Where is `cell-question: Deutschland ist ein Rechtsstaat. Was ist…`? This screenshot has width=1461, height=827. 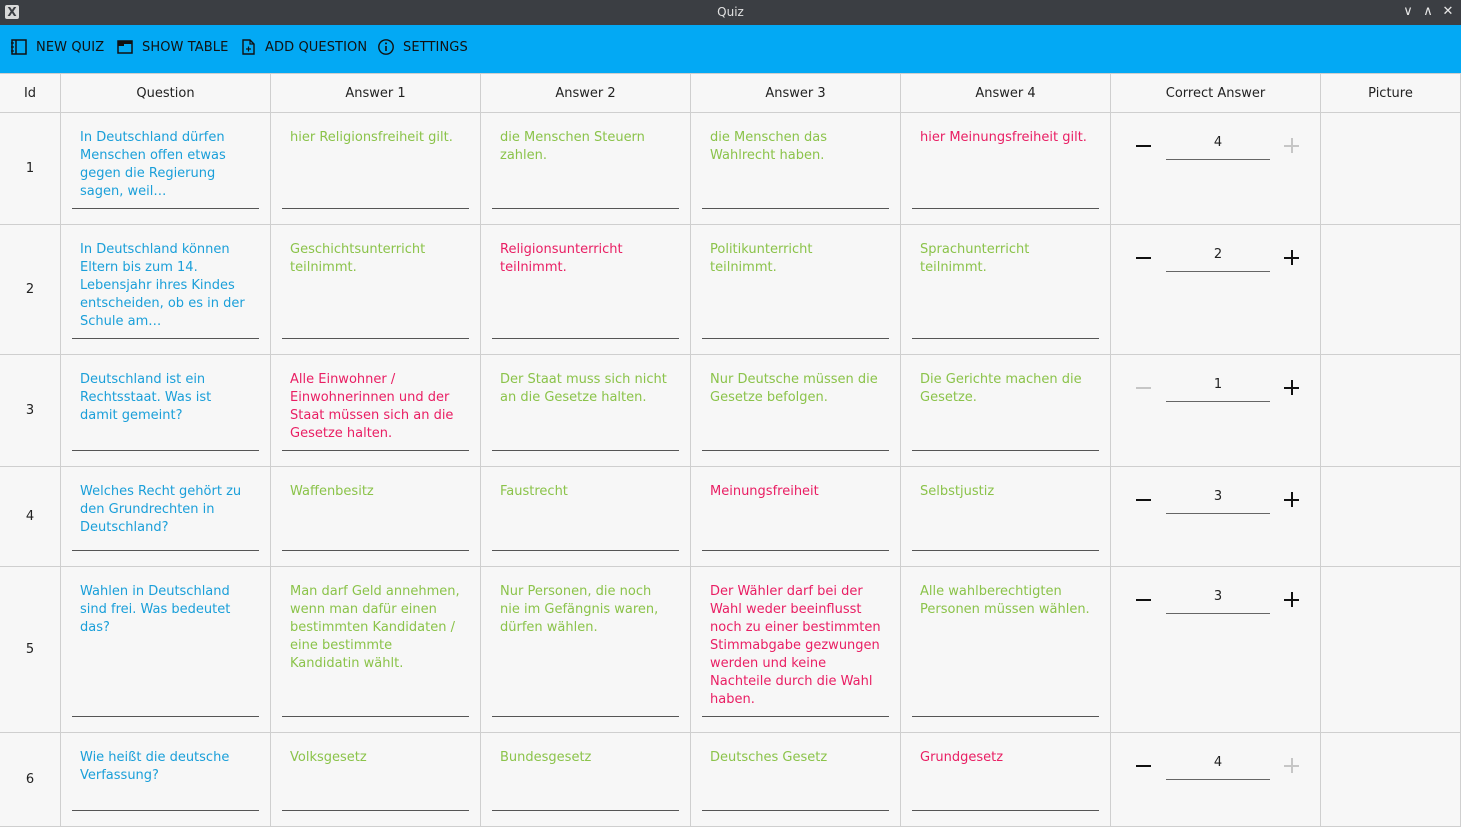
cell-question: Deutschland ist ein Rechtsstaat. Was ist… is located at coordinates (166, 411).